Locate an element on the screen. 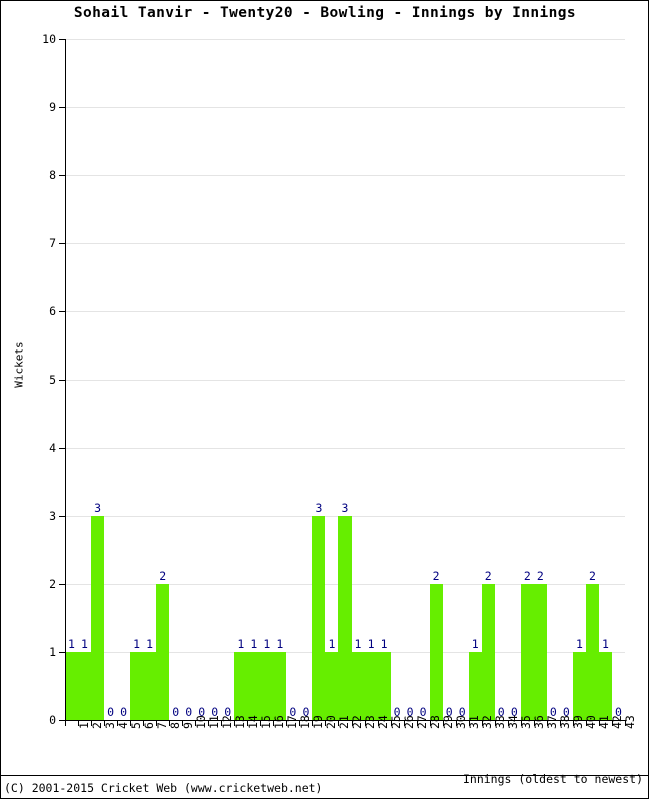 This screenshot has width=650, height=800. x-axis-tick-label: 17 is located at coordinates (291, 722).